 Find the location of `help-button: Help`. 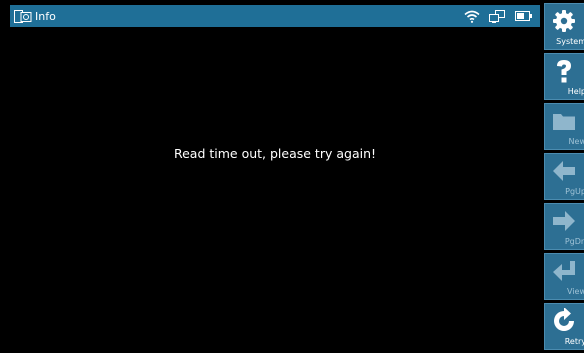

help-button: Help is located at coordinates (564, 76).